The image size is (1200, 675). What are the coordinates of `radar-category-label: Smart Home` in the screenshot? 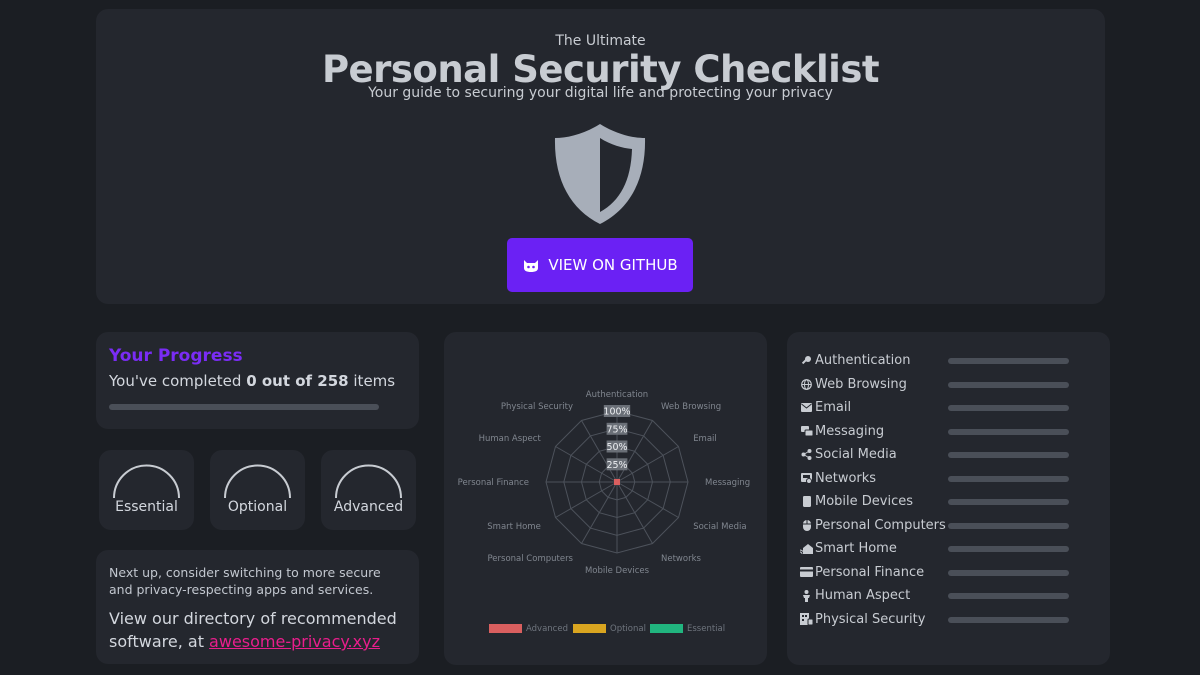 It's located at (514, 527).